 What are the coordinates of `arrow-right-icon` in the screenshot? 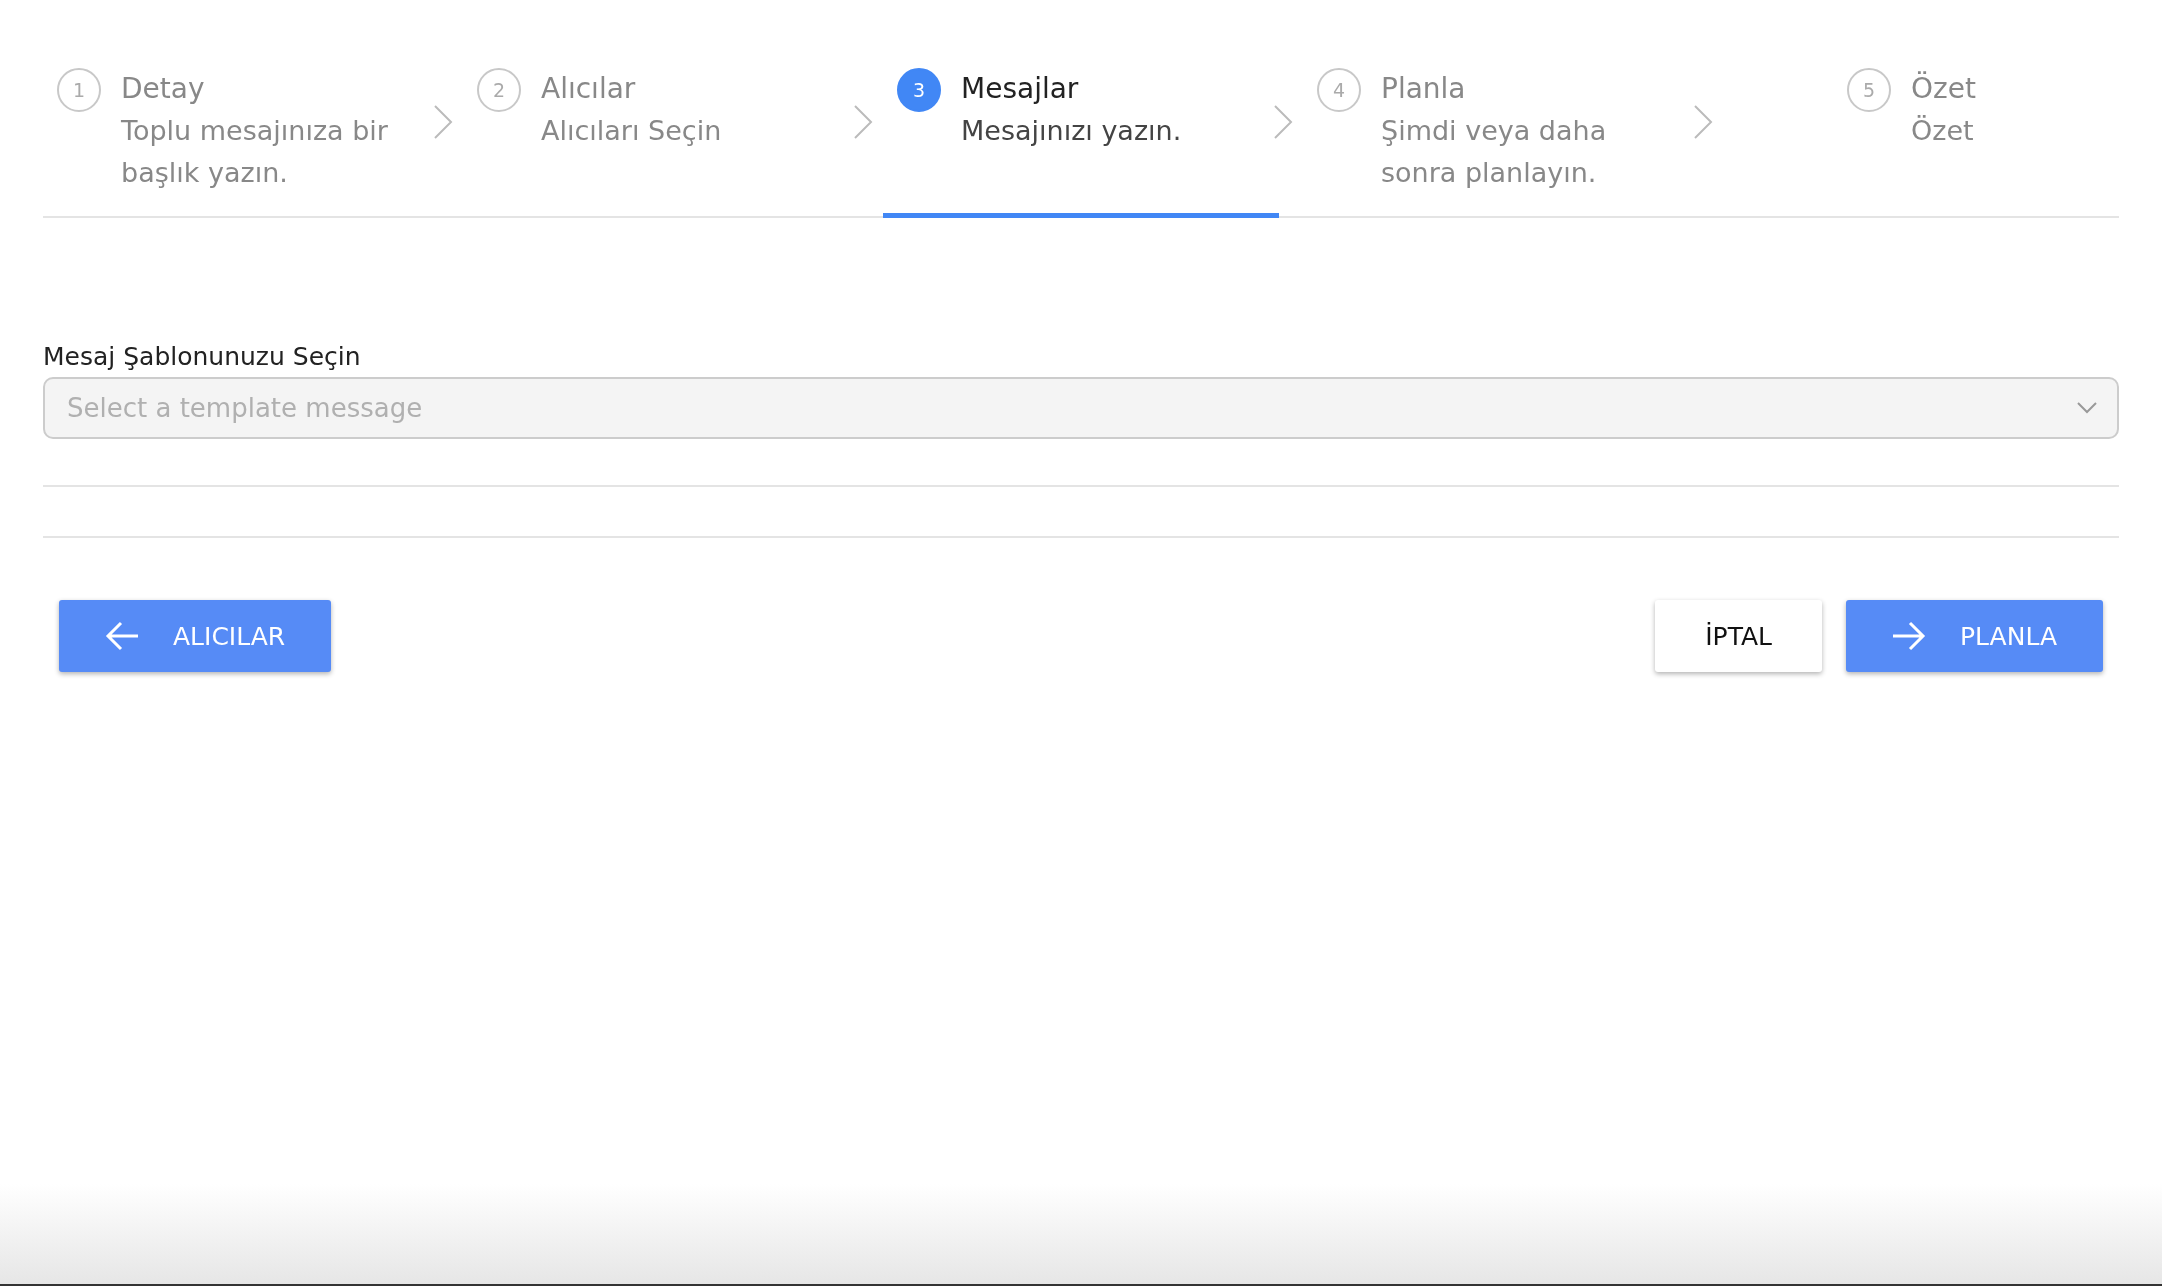 It's located at (1909, 636).